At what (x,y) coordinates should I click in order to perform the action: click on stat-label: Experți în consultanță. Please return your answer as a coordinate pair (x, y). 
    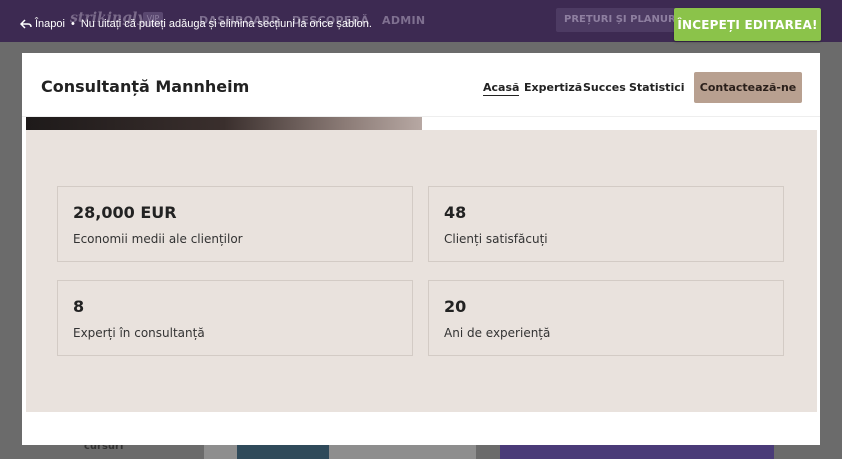
    Looking at the image, I should click on (139, 333).